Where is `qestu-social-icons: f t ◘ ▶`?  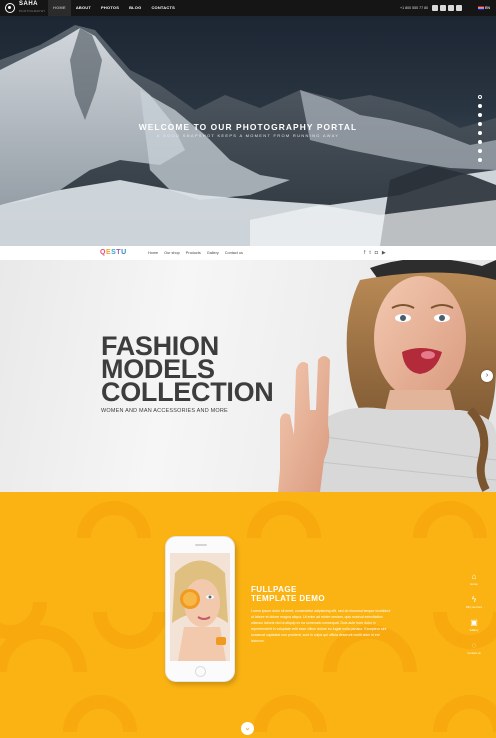 qestu-social-icons: f t ◘ ▶ is located at coordinates (375, 253).